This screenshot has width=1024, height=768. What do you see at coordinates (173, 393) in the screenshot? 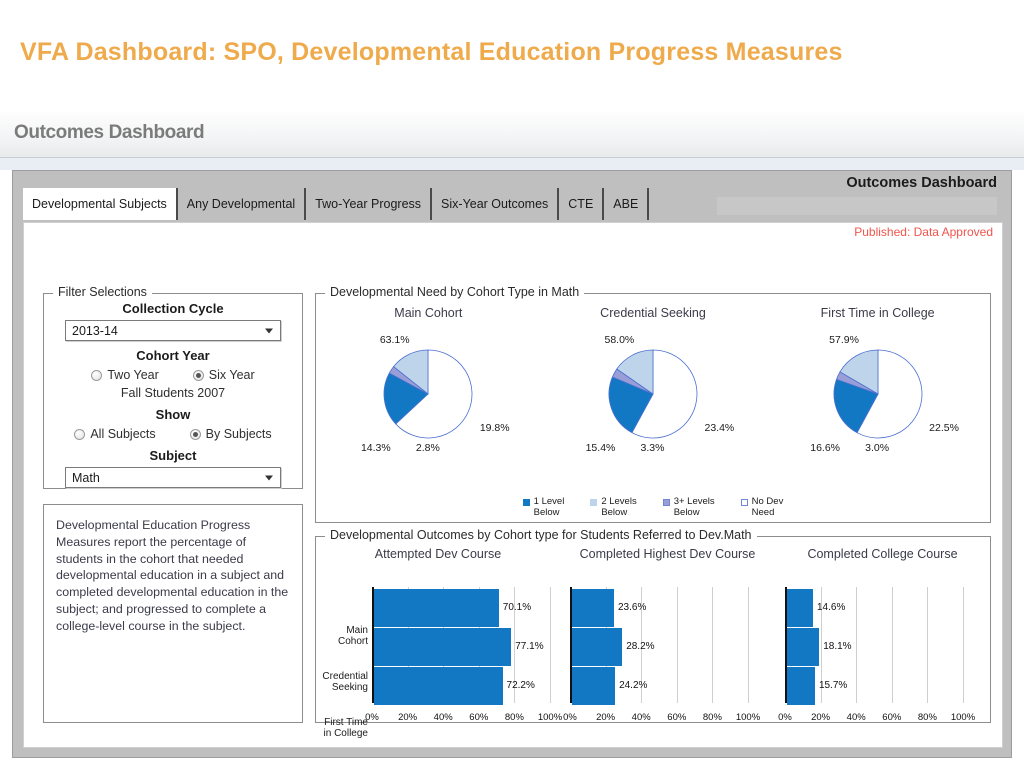
I see `cohort-note: Fall Students 2007` at bounding box center [173, 393].